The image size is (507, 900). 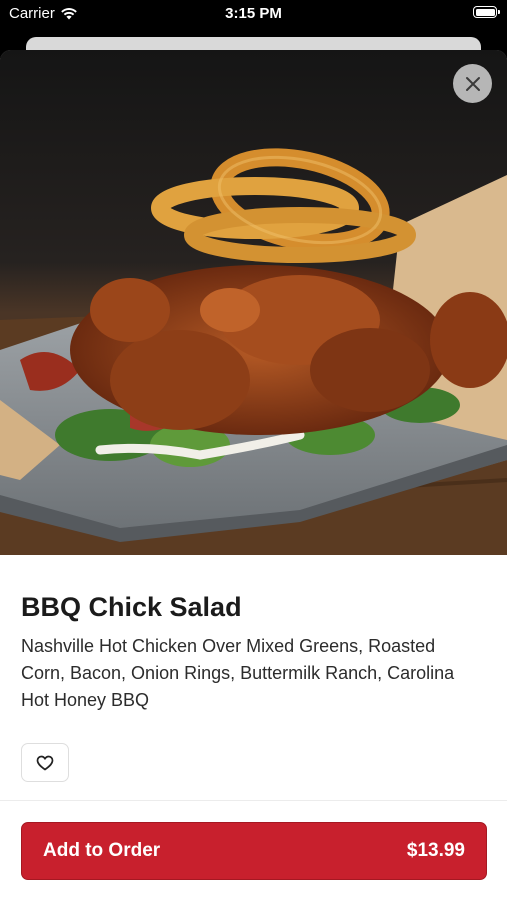 I want to click on status-time: 3:15 PM, so click(x=253, y=13).